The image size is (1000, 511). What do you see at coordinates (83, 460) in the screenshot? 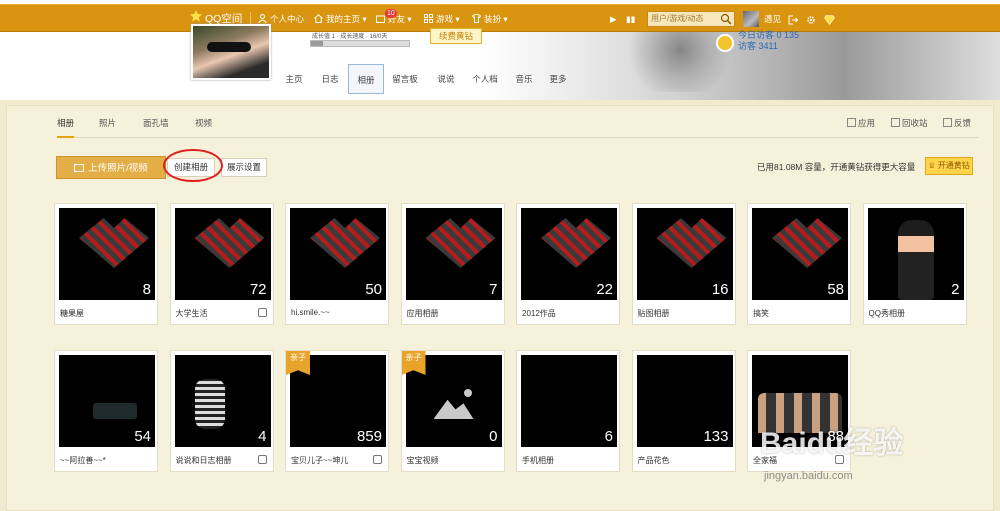
I see `album-name: ~~阿拉善~~*` at bounding box center [83, 460].